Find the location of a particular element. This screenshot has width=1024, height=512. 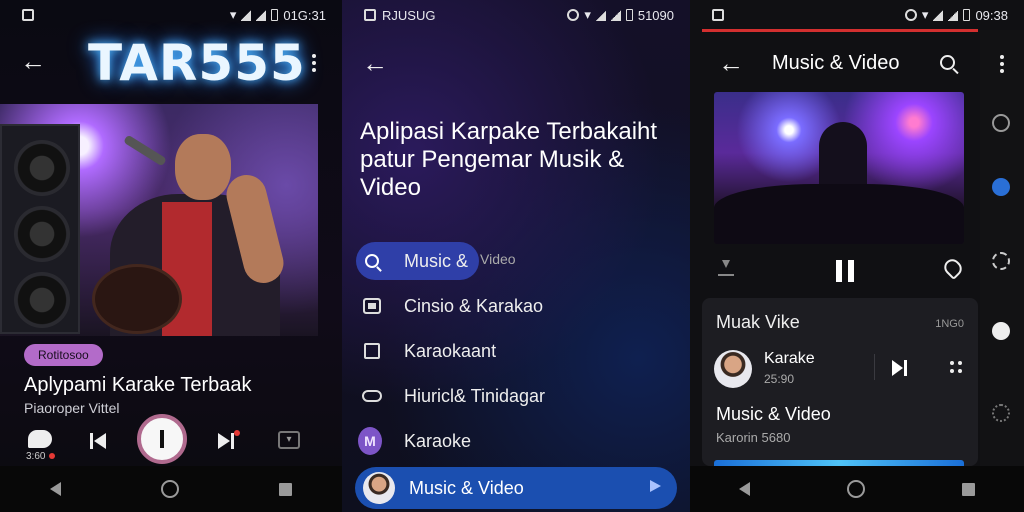

play-pause-icon is located at coordinates (162, 439).